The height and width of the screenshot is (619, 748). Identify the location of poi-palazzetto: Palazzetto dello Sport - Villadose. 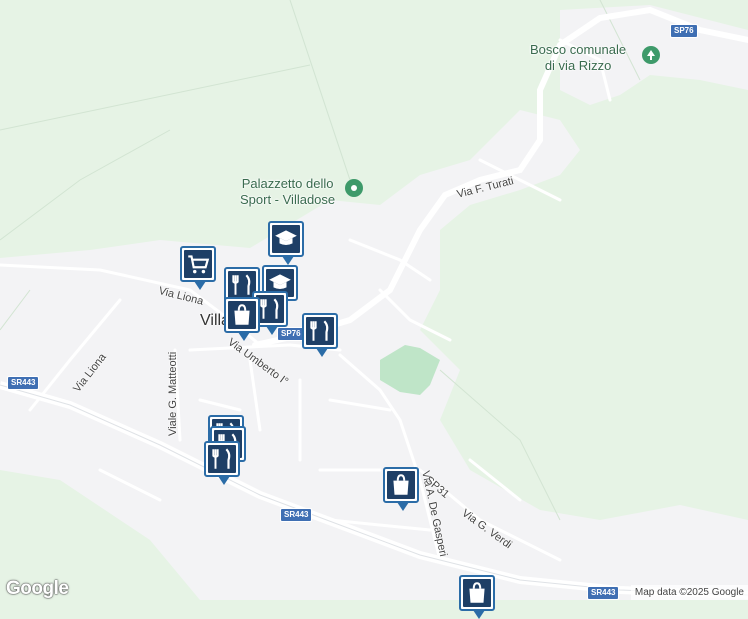
(287, 192).